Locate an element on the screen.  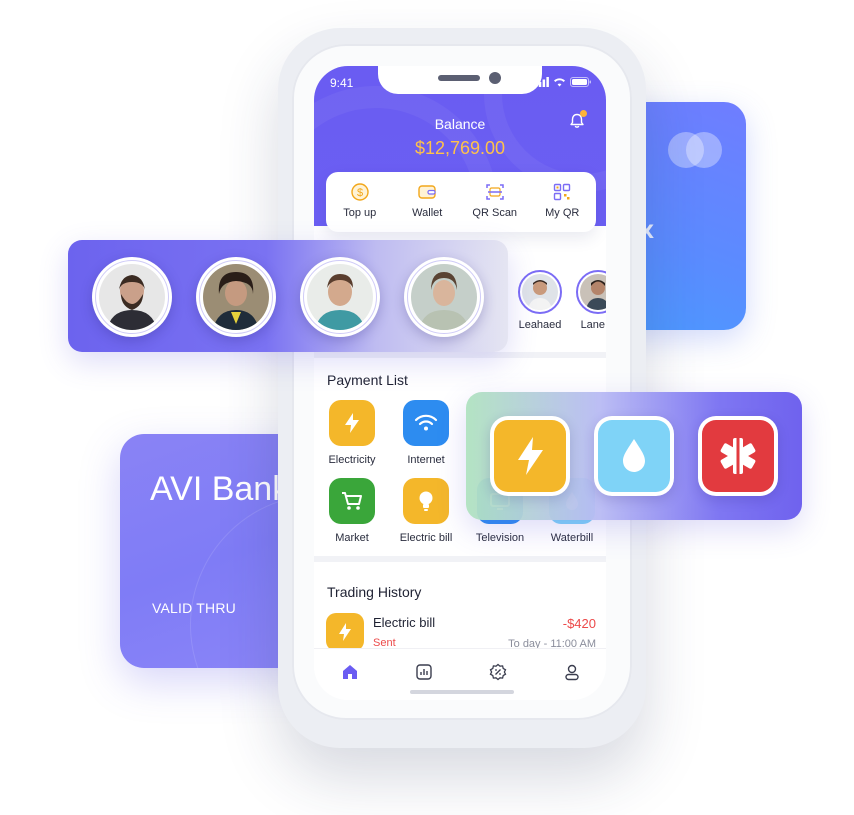
payment-electricity: Electricity is located at coordinates (352, 433).